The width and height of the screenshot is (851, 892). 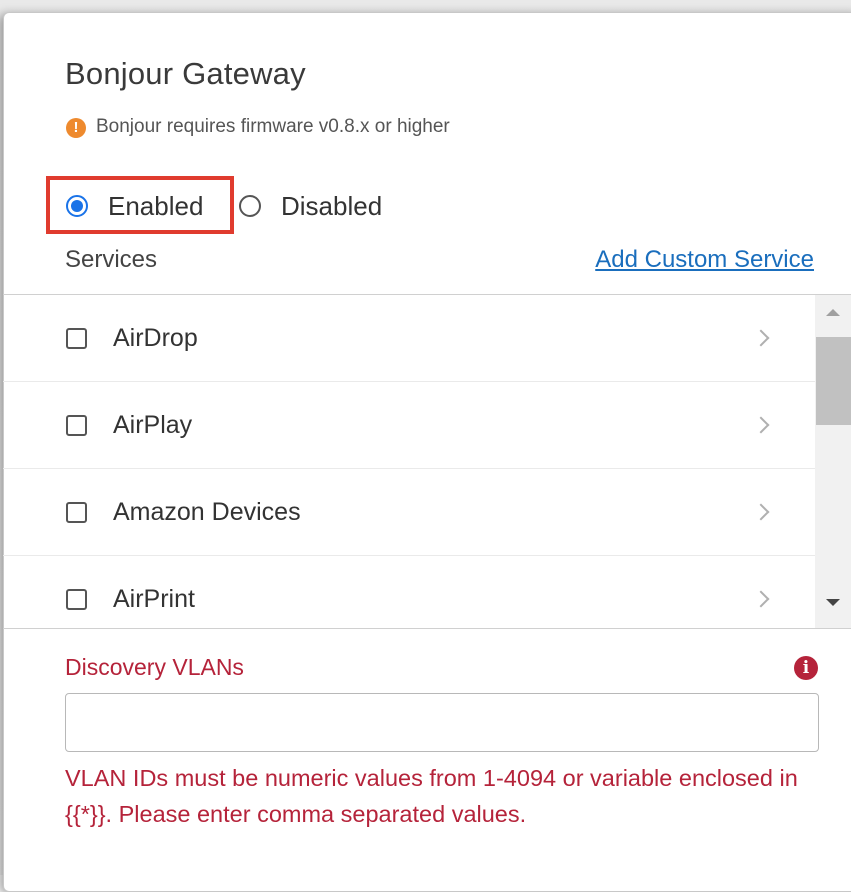 I want to click on radio-enabled-indicator, so click(x=77, y=206).